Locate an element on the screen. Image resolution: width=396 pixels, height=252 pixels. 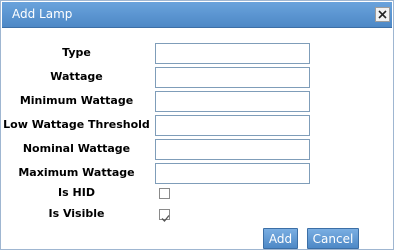
cancel-button: Cancel is located at coordinates (333, 238).